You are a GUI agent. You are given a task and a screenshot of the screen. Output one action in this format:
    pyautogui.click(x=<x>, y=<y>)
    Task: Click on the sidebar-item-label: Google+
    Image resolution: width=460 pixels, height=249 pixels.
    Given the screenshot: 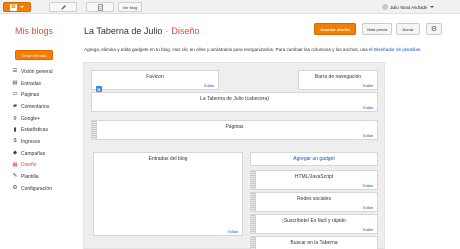 What is the action you would take?
    pyautogui.click(x=31, y=118)
    